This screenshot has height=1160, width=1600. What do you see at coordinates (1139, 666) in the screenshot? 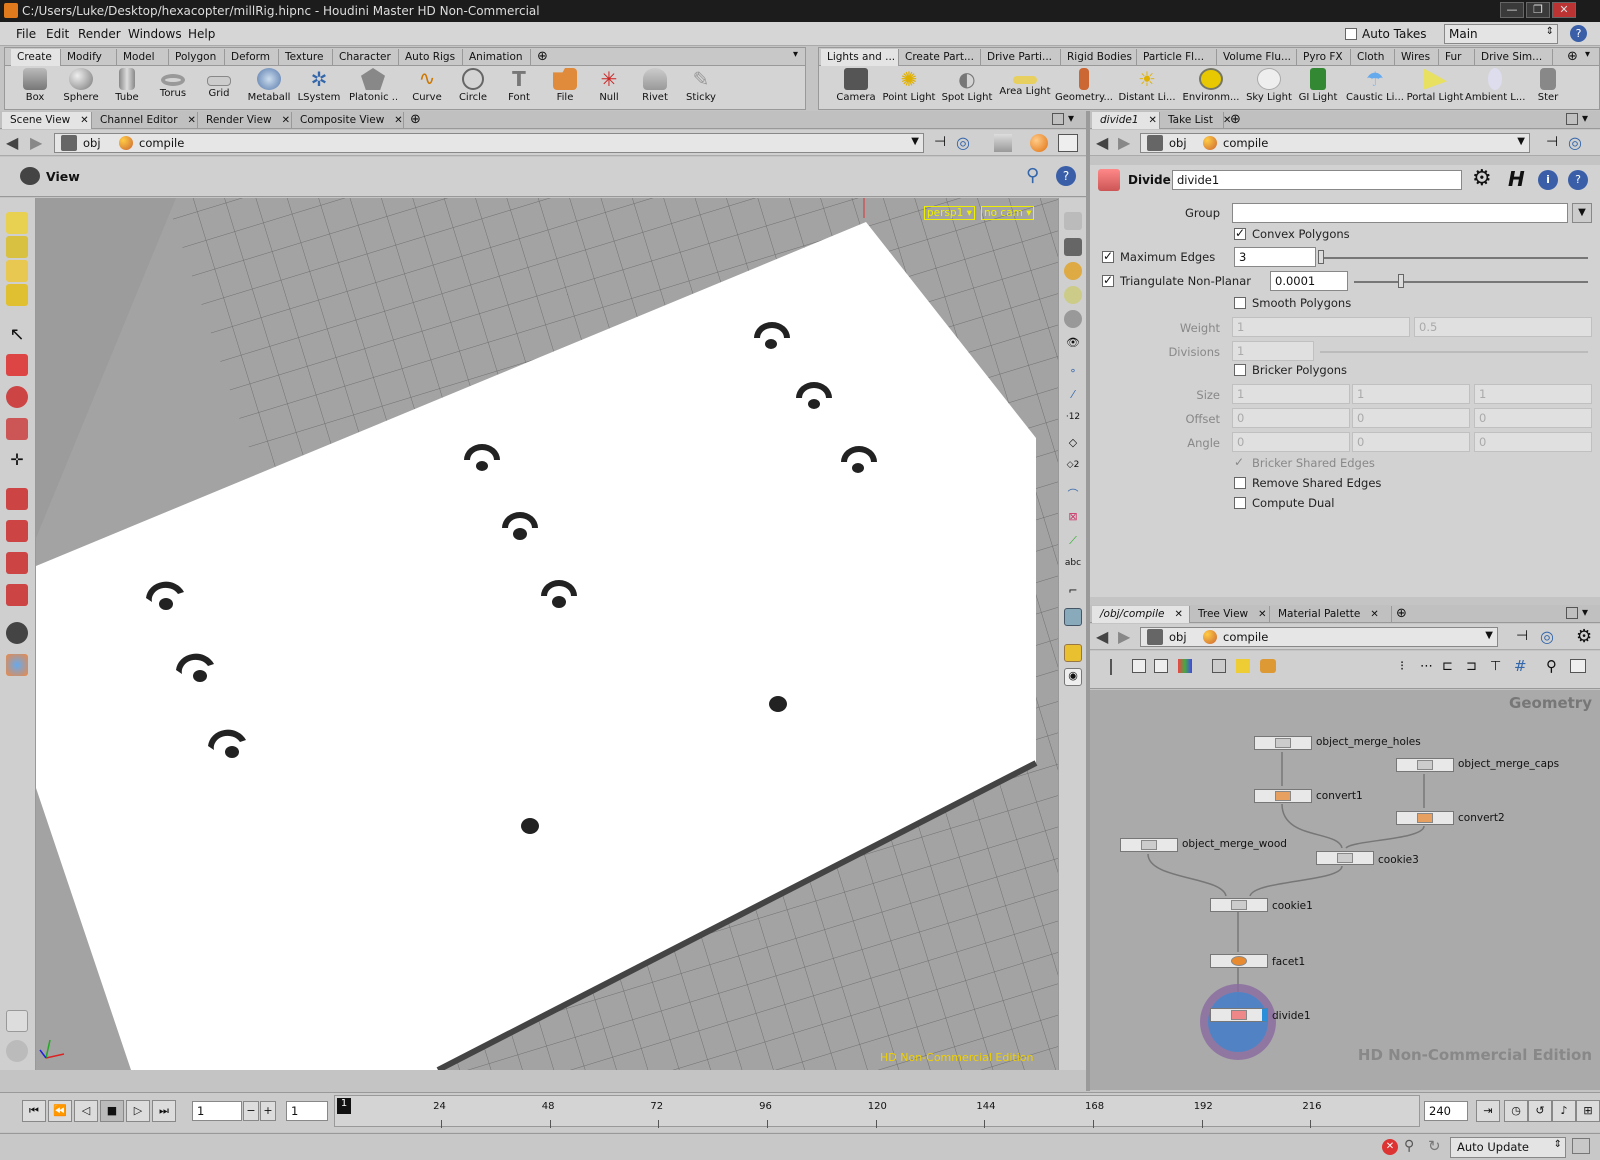
I see `list-icon` at bounding box center [1139, 666].